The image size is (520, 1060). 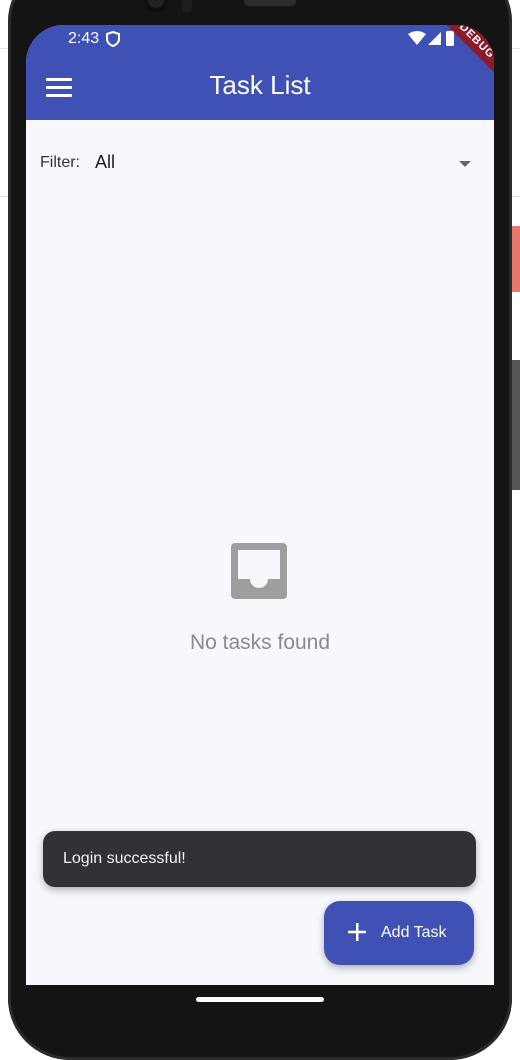 I want to click on desktop-side-strip, so click(x=515, y=425).